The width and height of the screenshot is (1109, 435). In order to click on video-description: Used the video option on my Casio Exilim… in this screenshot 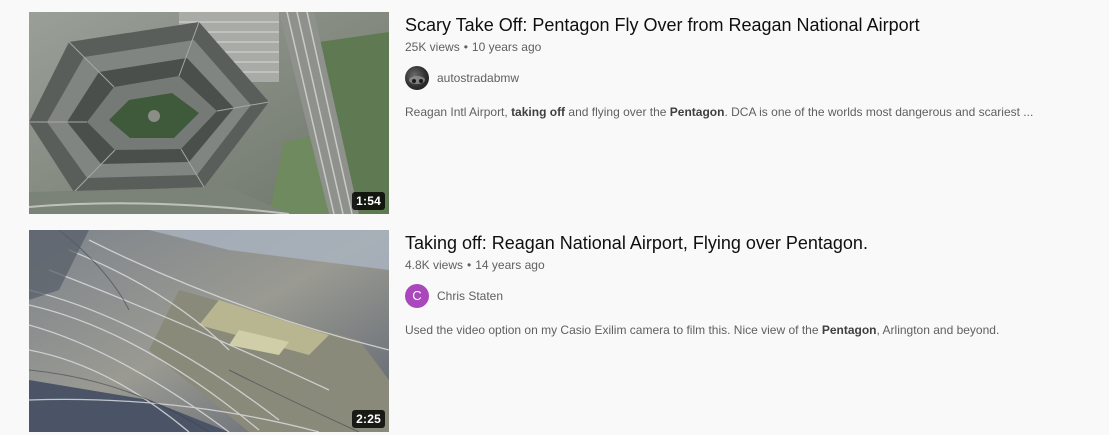, I will do `click(750, 330)`.